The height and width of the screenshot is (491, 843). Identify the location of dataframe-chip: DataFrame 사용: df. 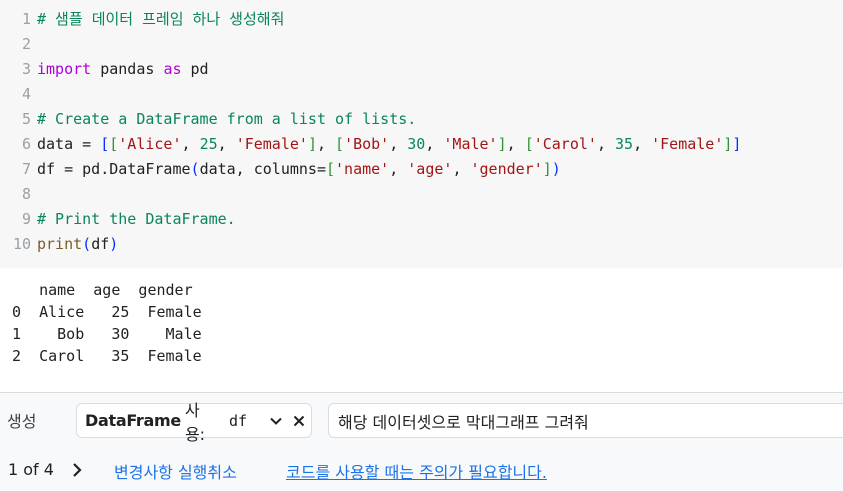
(194, 422).